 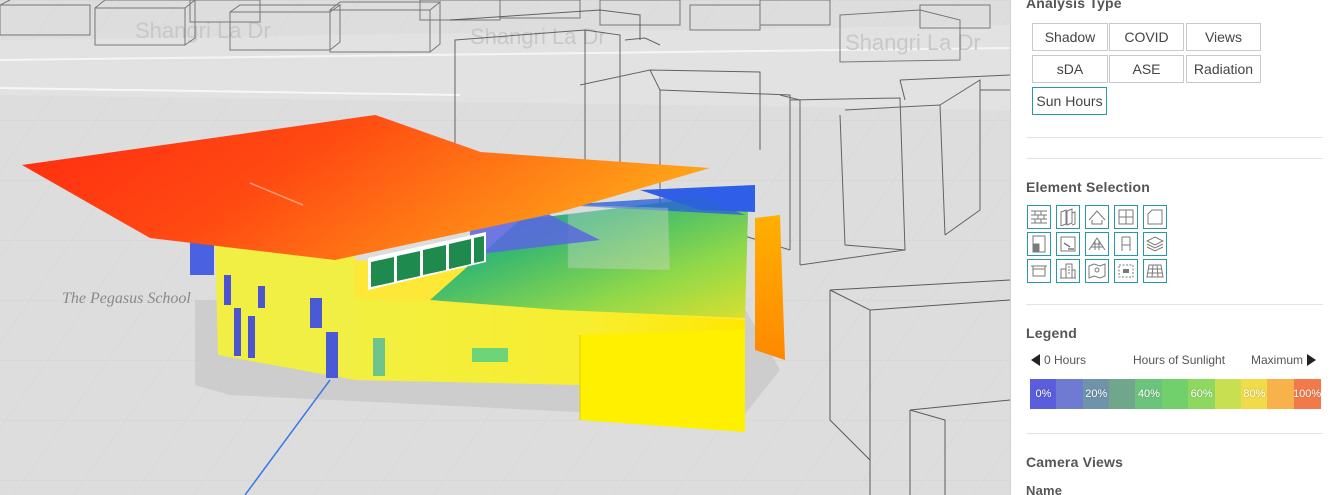 What do you see at coordinates (1126, 244) in the screenshot?
I see `chair-icon` at bounding box center [1126, 244].